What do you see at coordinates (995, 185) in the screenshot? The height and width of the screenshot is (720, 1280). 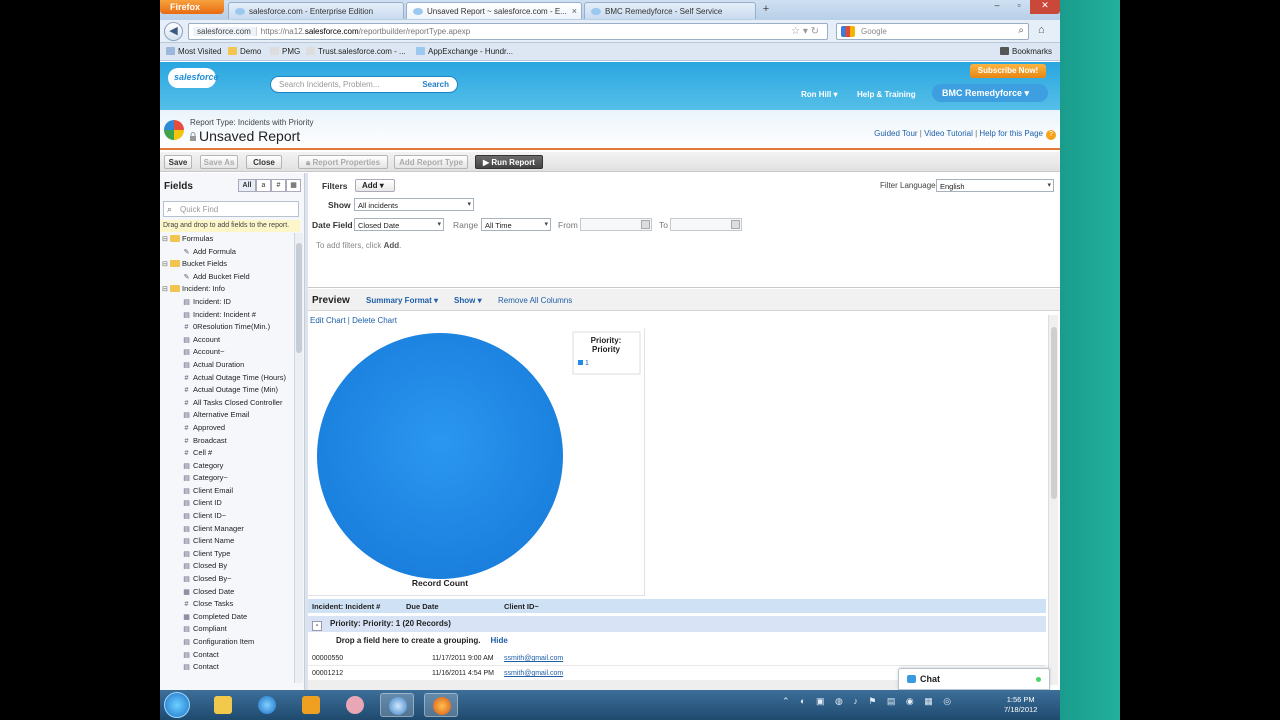 I see `filter-language-select: English ▾` at bounding box center [995, 185].